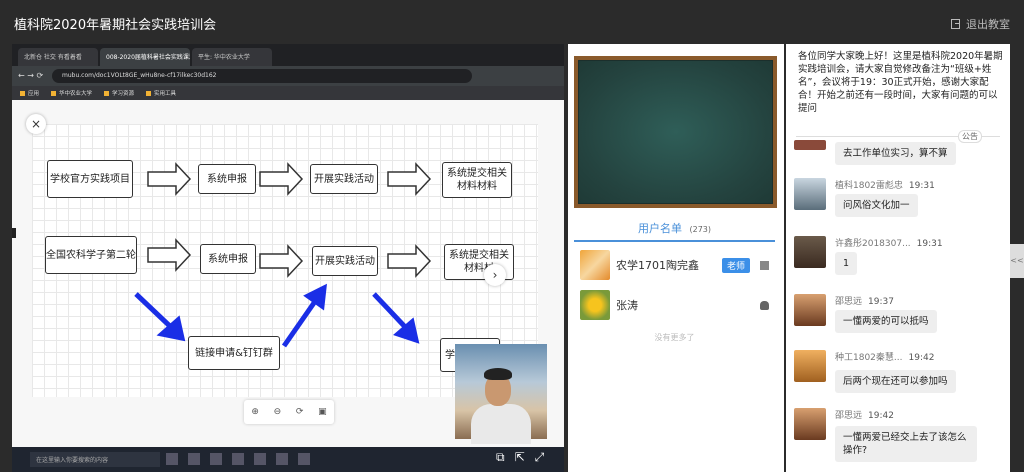  Describe the element at coordinates (627, 305) in the screenshot. I see `user-name: 张涛` at that location.